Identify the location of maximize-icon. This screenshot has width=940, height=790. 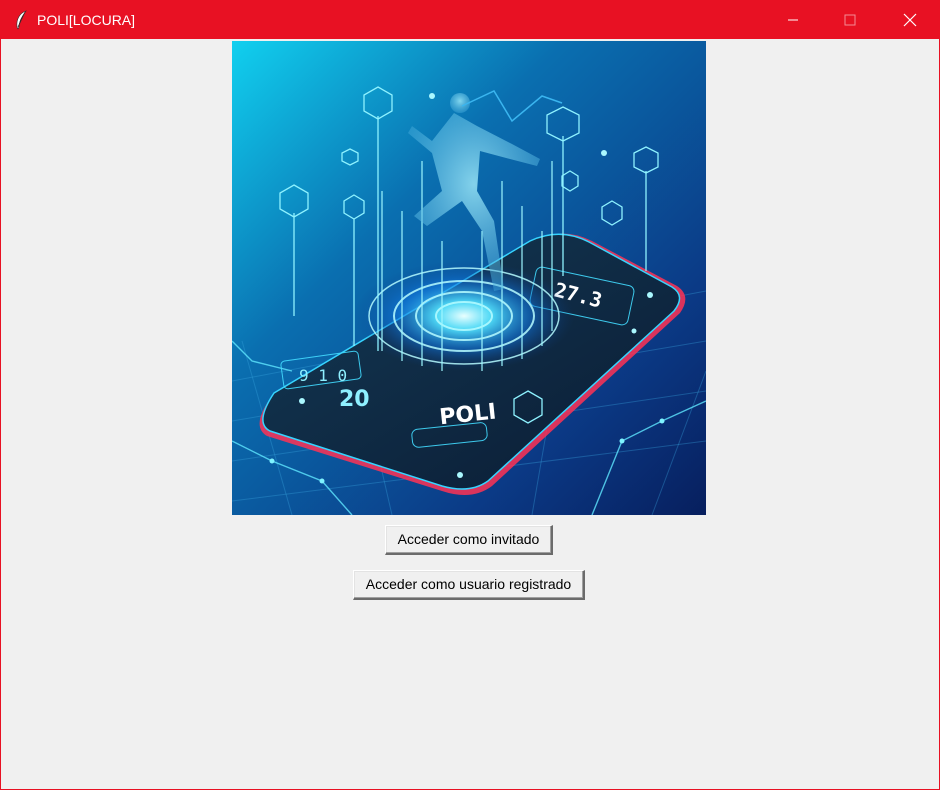
(850, 20).